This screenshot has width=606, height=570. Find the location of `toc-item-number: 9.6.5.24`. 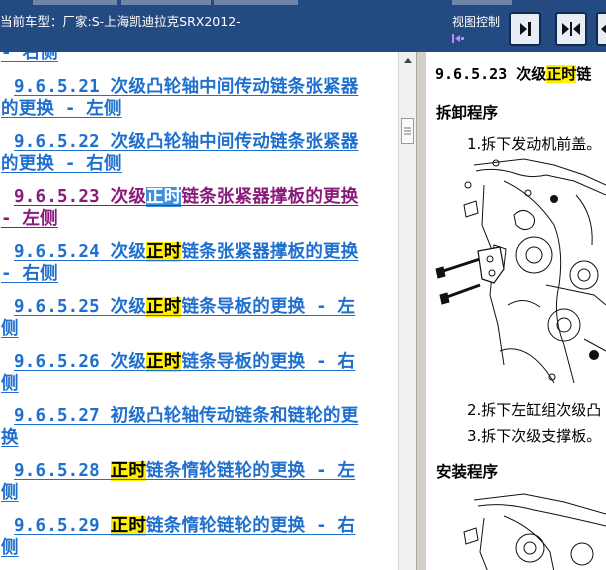

toc-item-number: 9.6.5.24 is located at coordinates (57, 252).